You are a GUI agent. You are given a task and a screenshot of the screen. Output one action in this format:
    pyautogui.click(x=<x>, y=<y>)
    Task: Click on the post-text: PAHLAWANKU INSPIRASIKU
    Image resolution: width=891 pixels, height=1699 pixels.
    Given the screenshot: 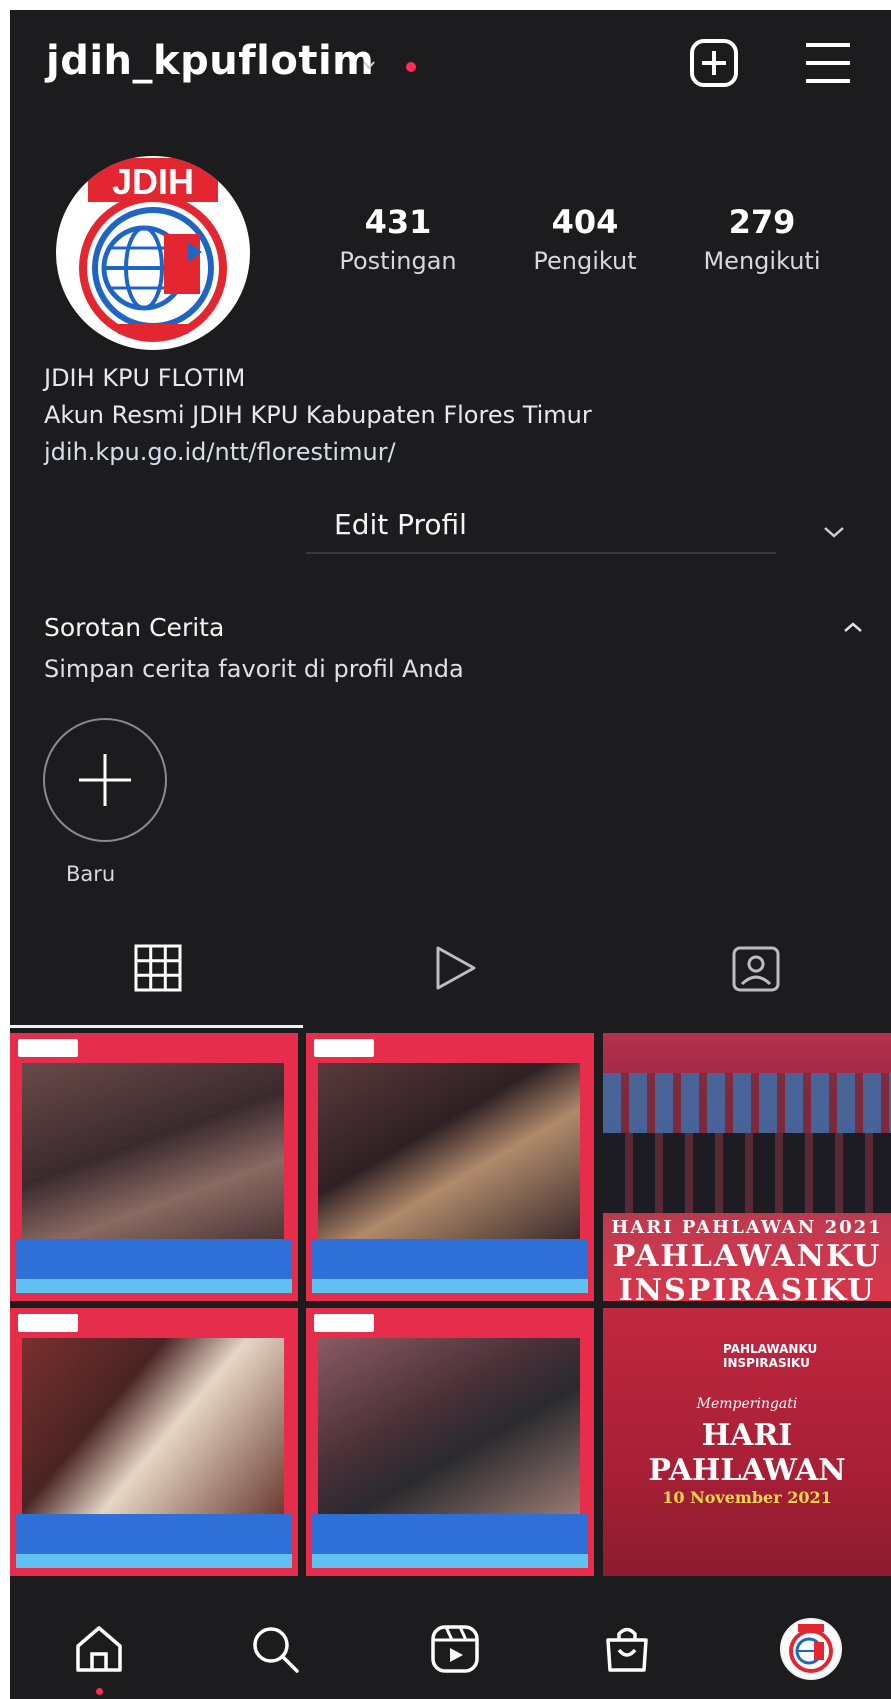 What is the action you would take?
    pyautogui.click(x=770, y=1356)
    